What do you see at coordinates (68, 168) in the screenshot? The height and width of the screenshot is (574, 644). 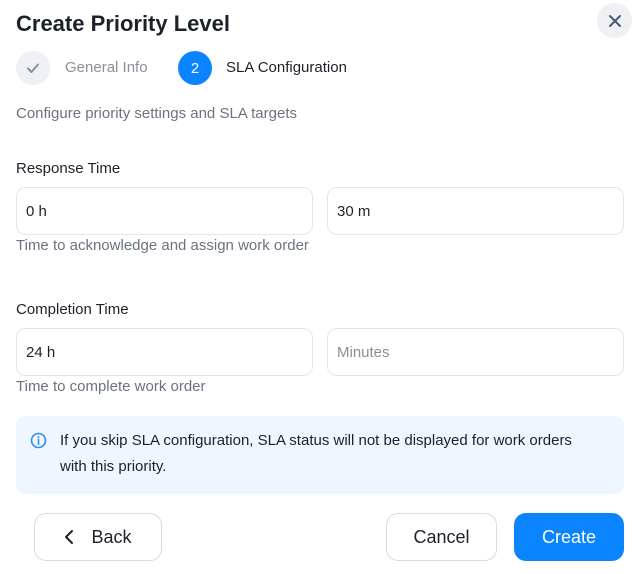 I see `response-time-label: Response Time` at bounding box center [68, 168].